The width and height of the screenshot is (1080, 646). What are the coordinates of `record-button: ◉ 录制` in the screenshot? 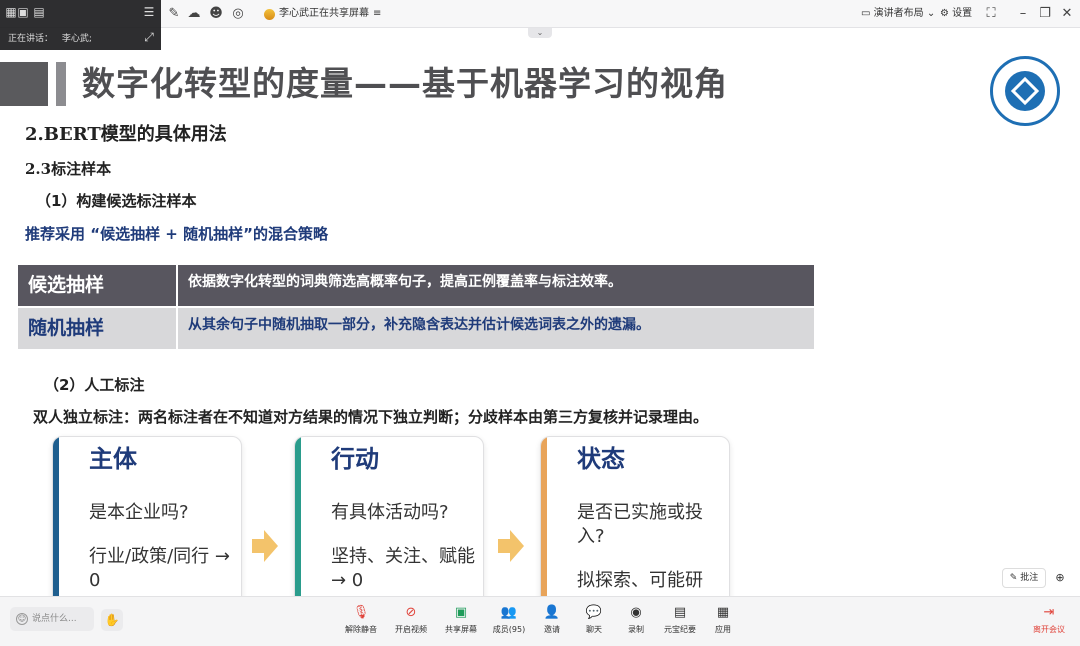 It's located at (636, 622).